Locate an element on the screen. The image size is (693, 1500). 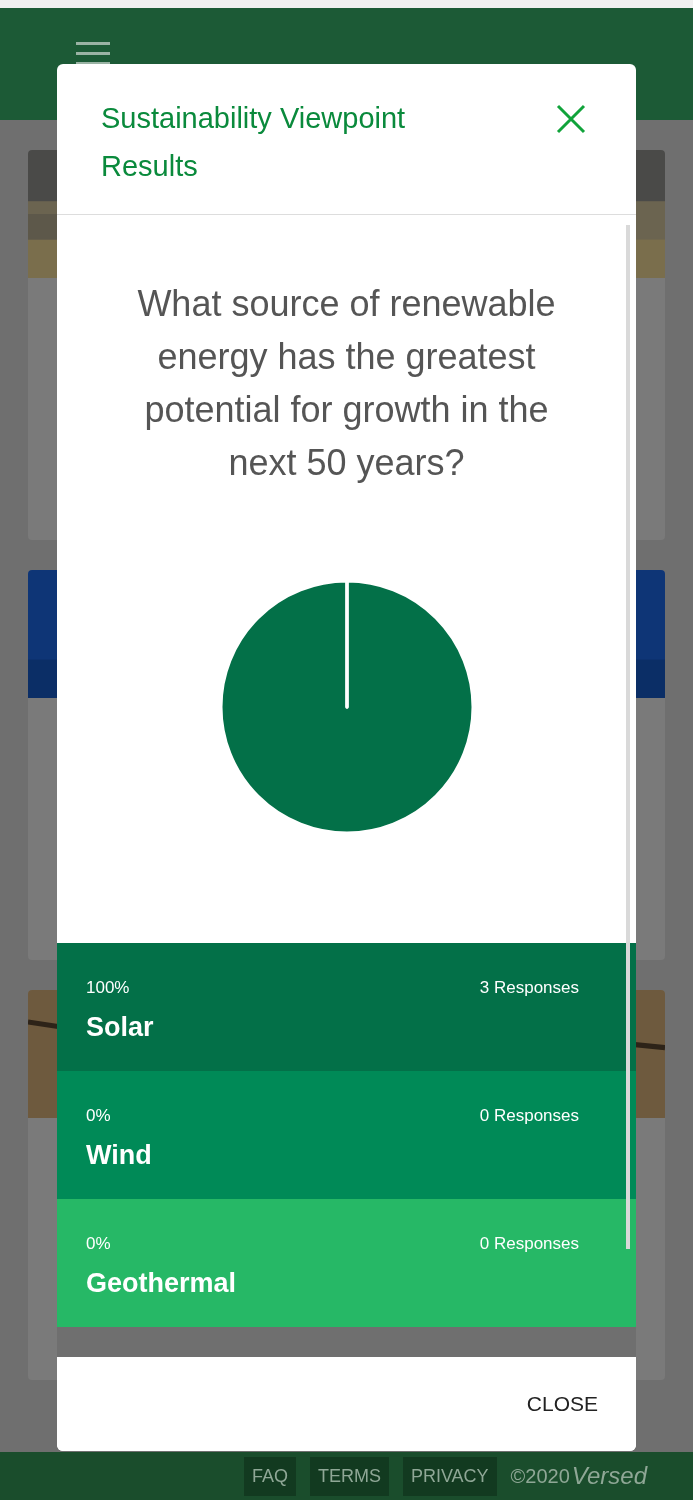
close-button: CLOSE is located at coordinates (562, 1404).